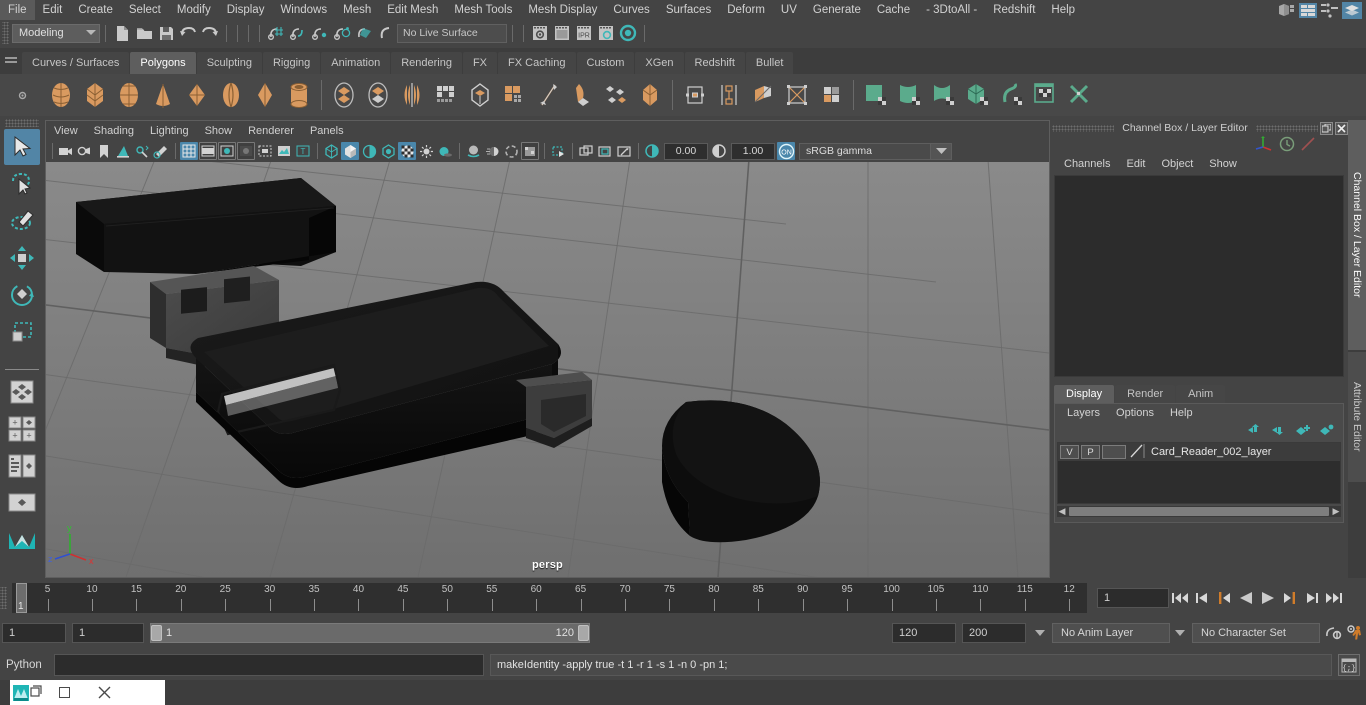  What do you see at coordinates (1202, 598) in the screenshot?
I see `step-back-keyframe-icon` at bounding box center [1202, 598].